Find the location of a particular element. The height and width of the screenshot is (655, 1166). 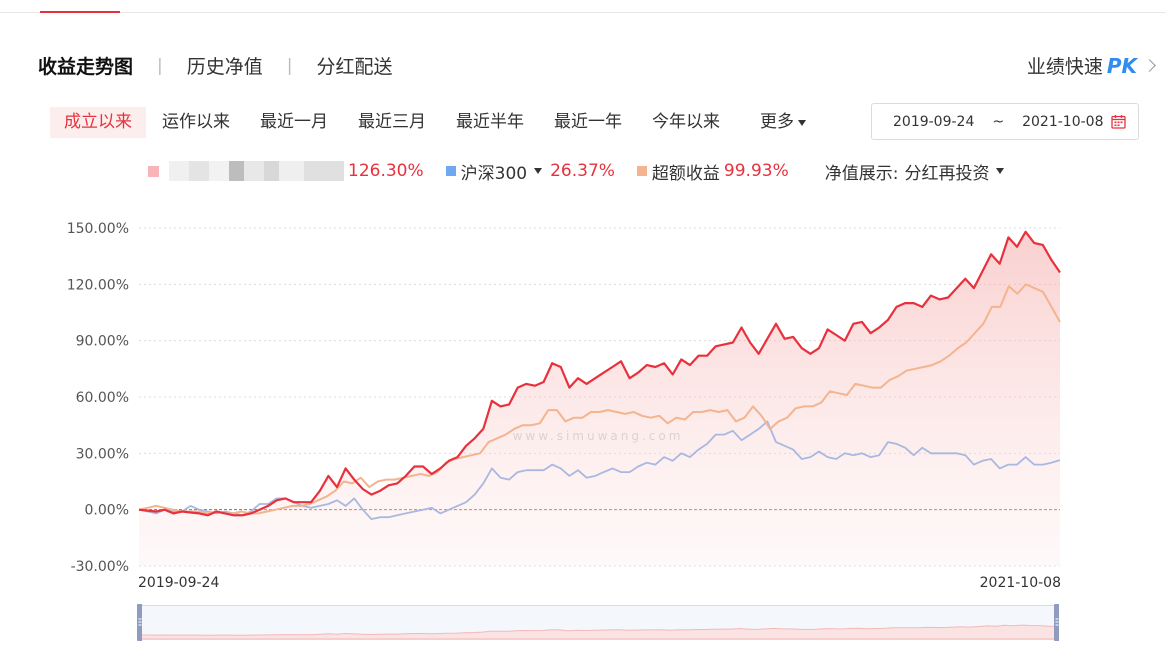

range-navigator is located at coordinates (598, 622).